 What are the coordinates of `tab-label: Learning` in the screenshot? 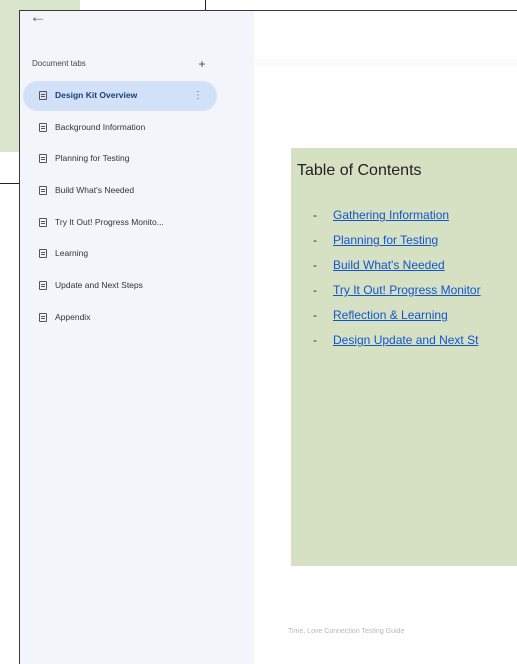 It's located at (72, 253).